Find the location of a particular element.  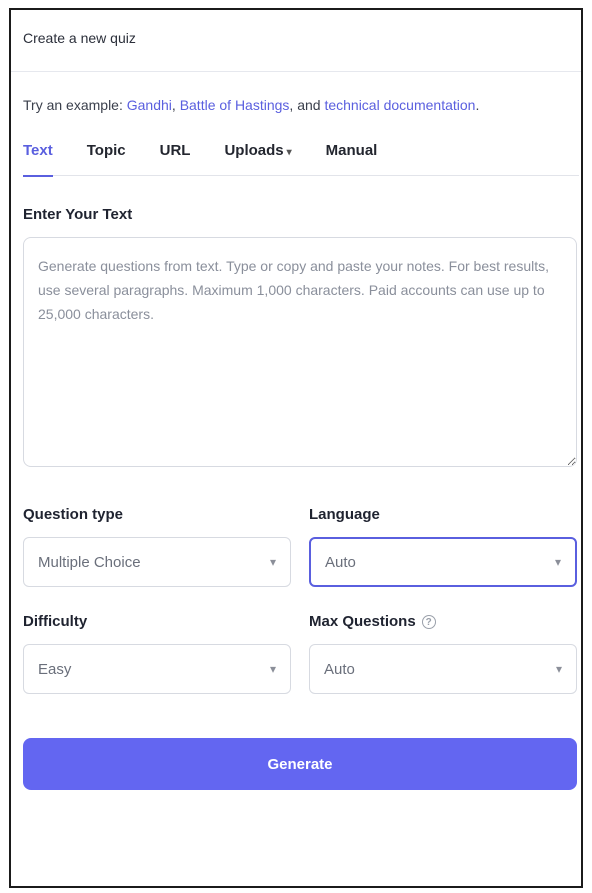

tab-text: Text is located at coordinates (38, 159).